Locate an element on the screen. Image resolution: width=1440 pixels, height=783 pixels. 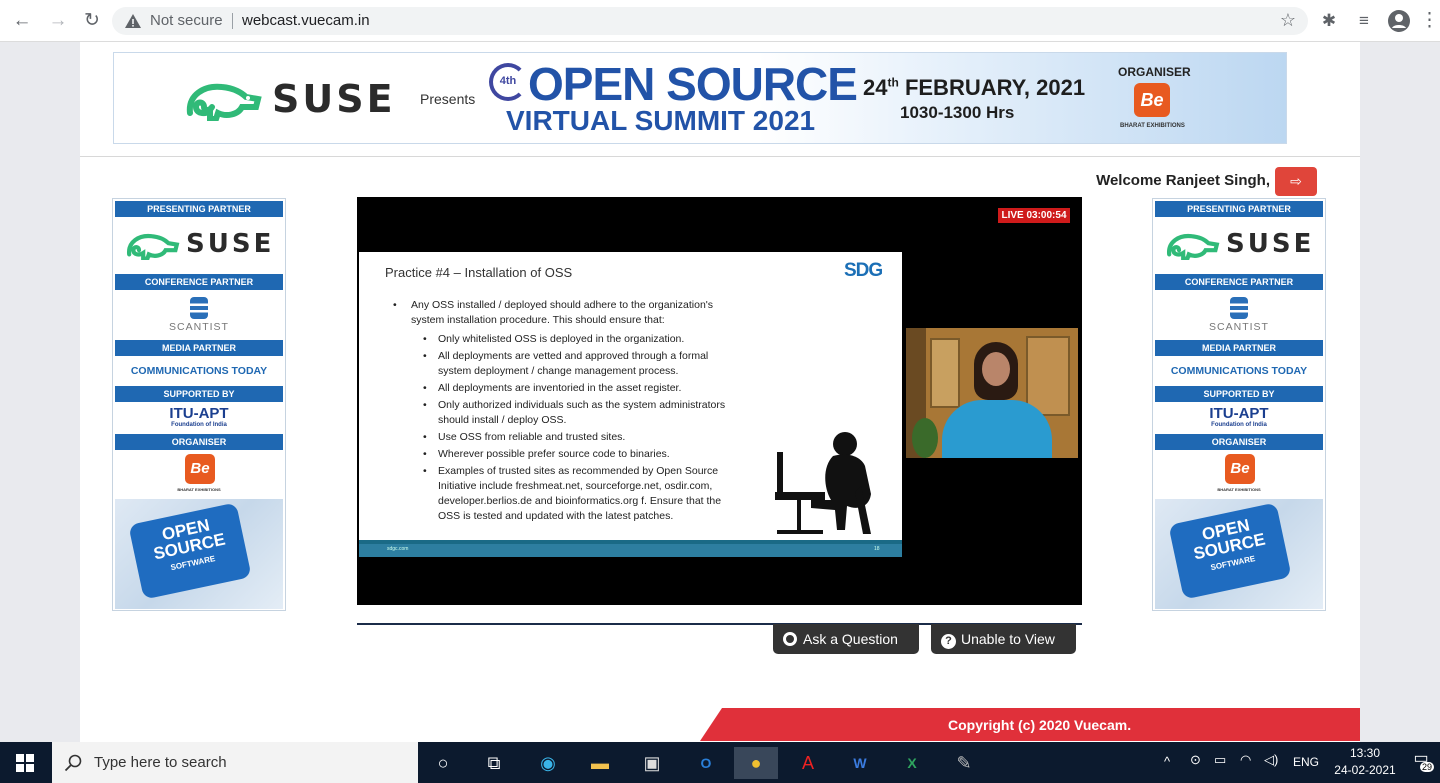
extensions-icon: ✱ is located at coordinates (1329, 21).